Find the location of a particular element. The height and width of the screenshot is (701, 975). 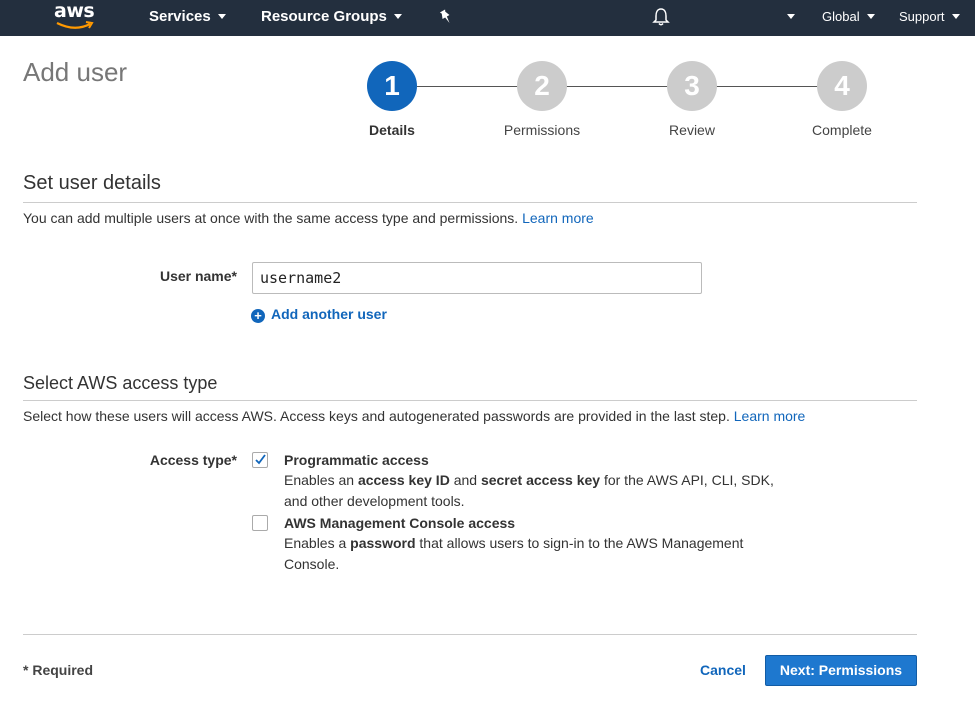

services-menu: Services is located at coordinates (187, 18).